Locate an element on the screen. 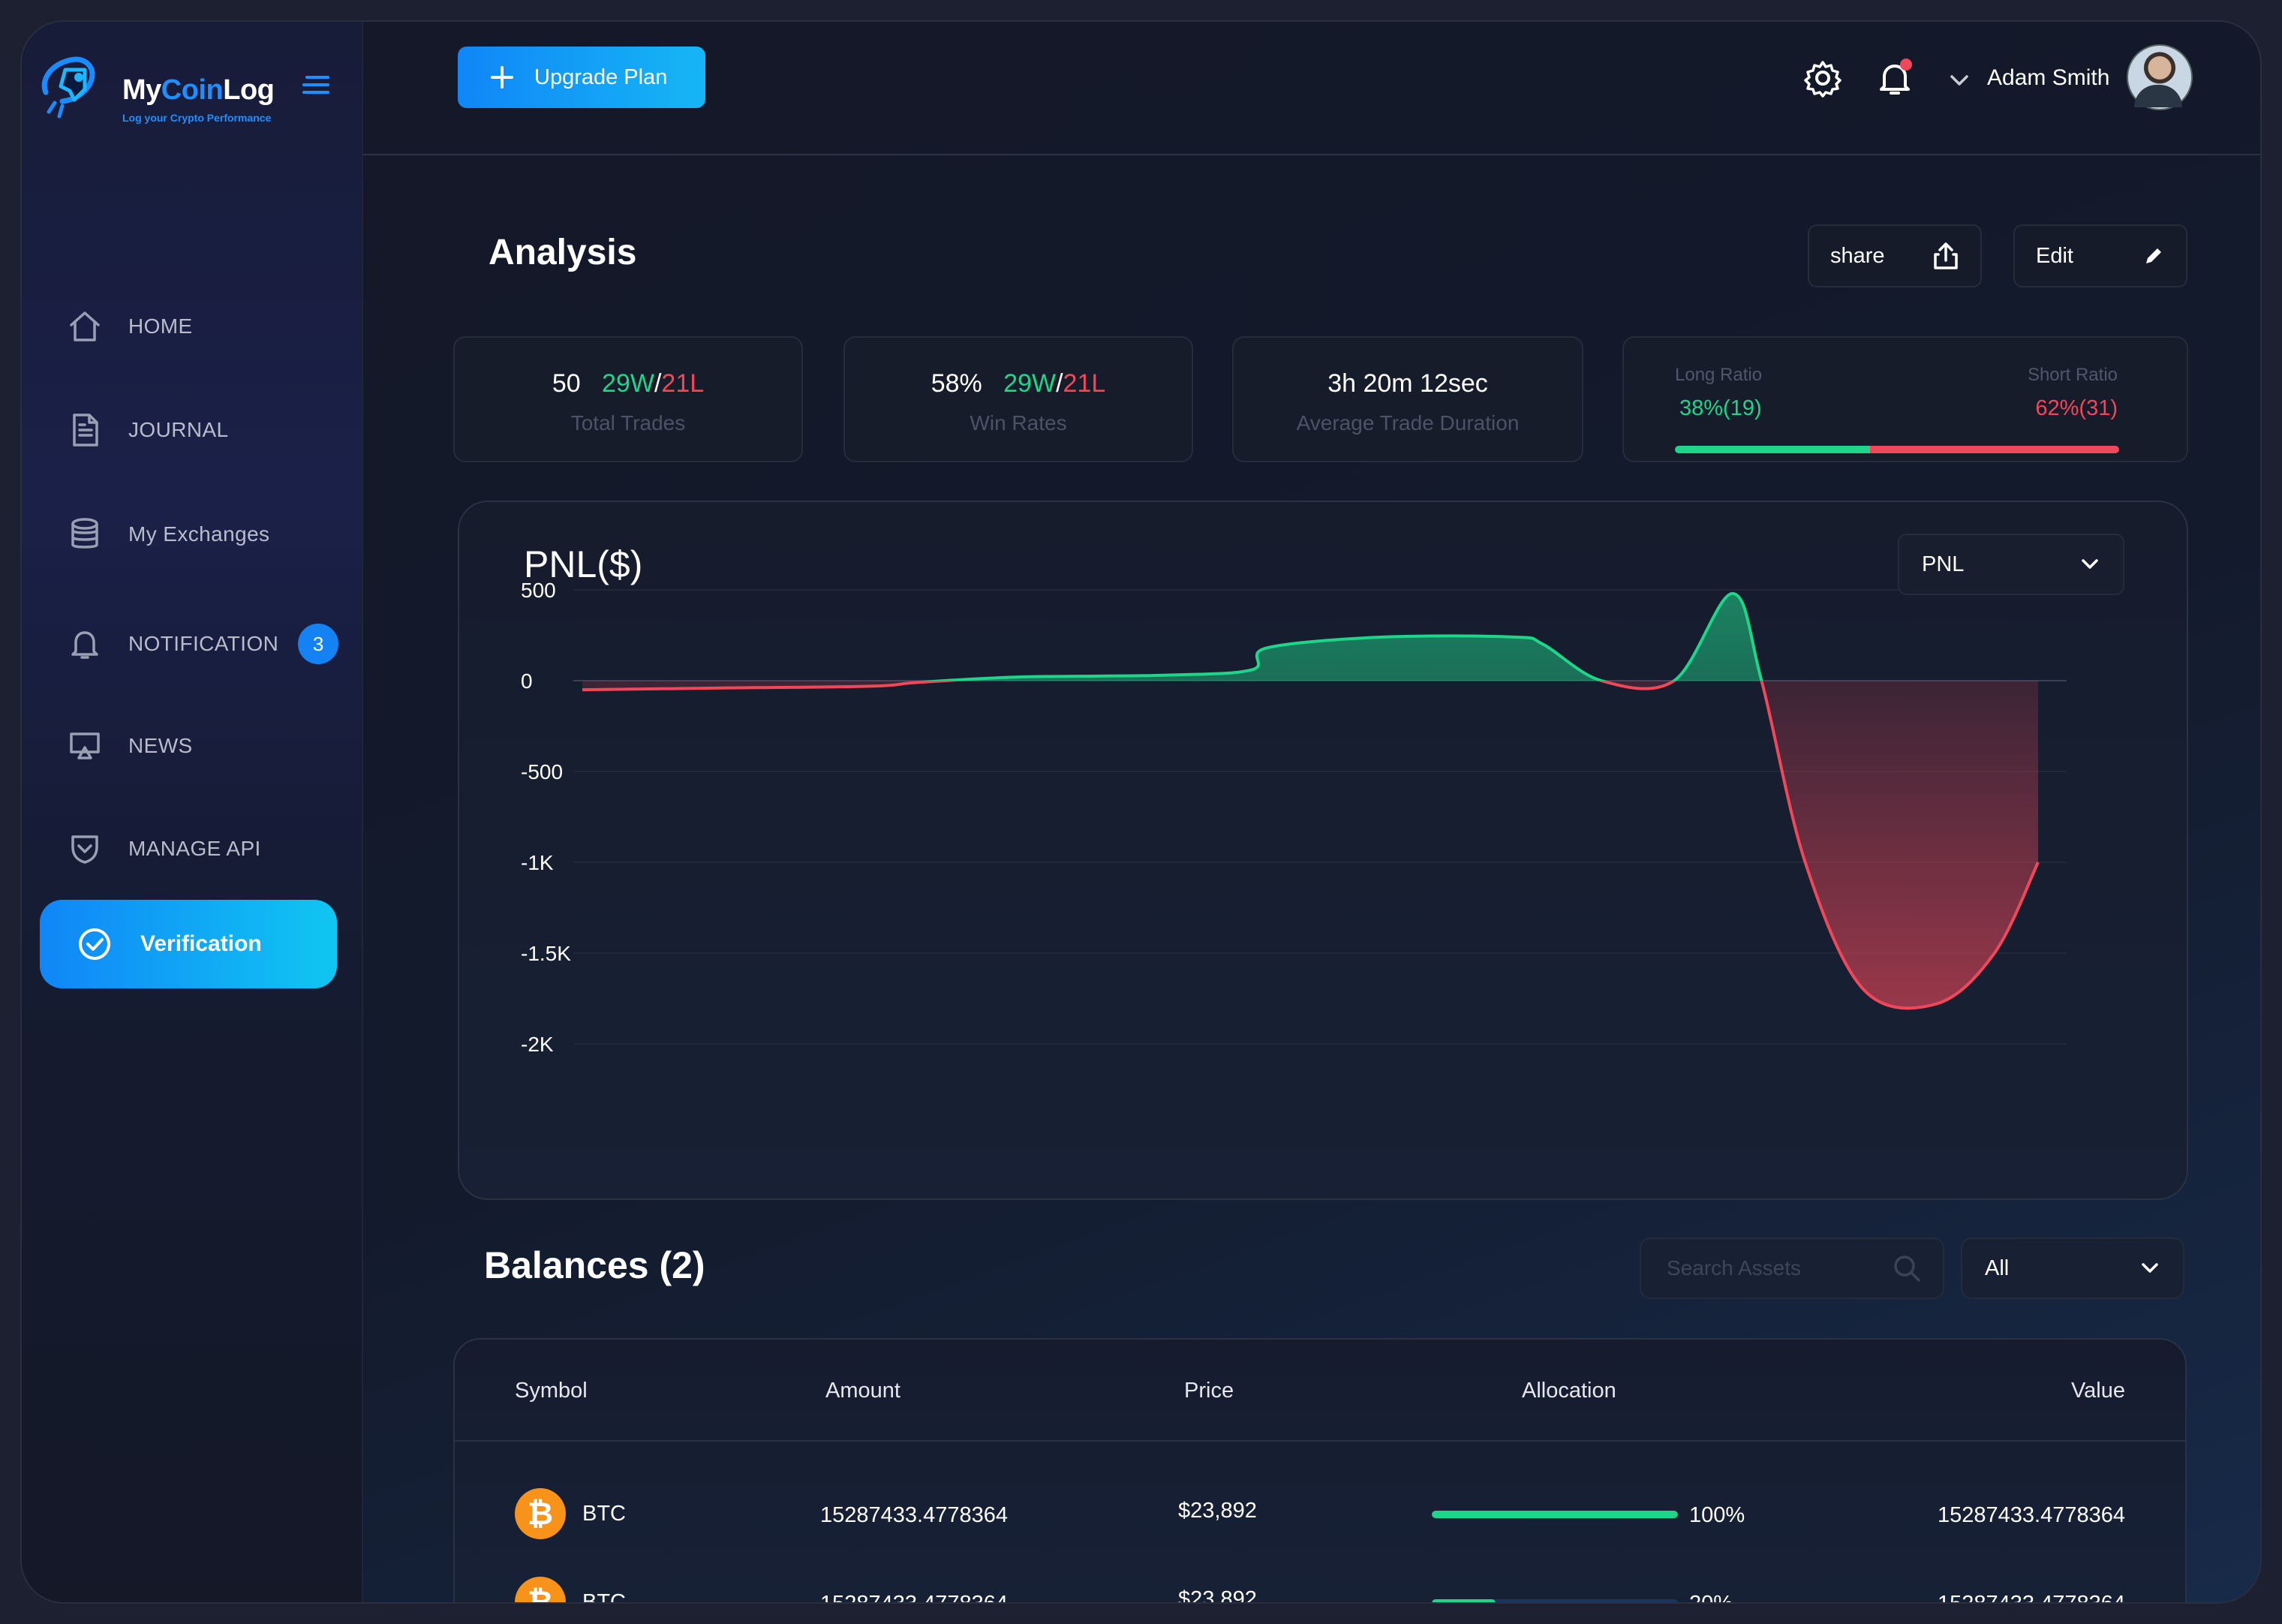 The height and width of the screenshot is (1624, 2282). home-icon is located at coordinates (85, 326).